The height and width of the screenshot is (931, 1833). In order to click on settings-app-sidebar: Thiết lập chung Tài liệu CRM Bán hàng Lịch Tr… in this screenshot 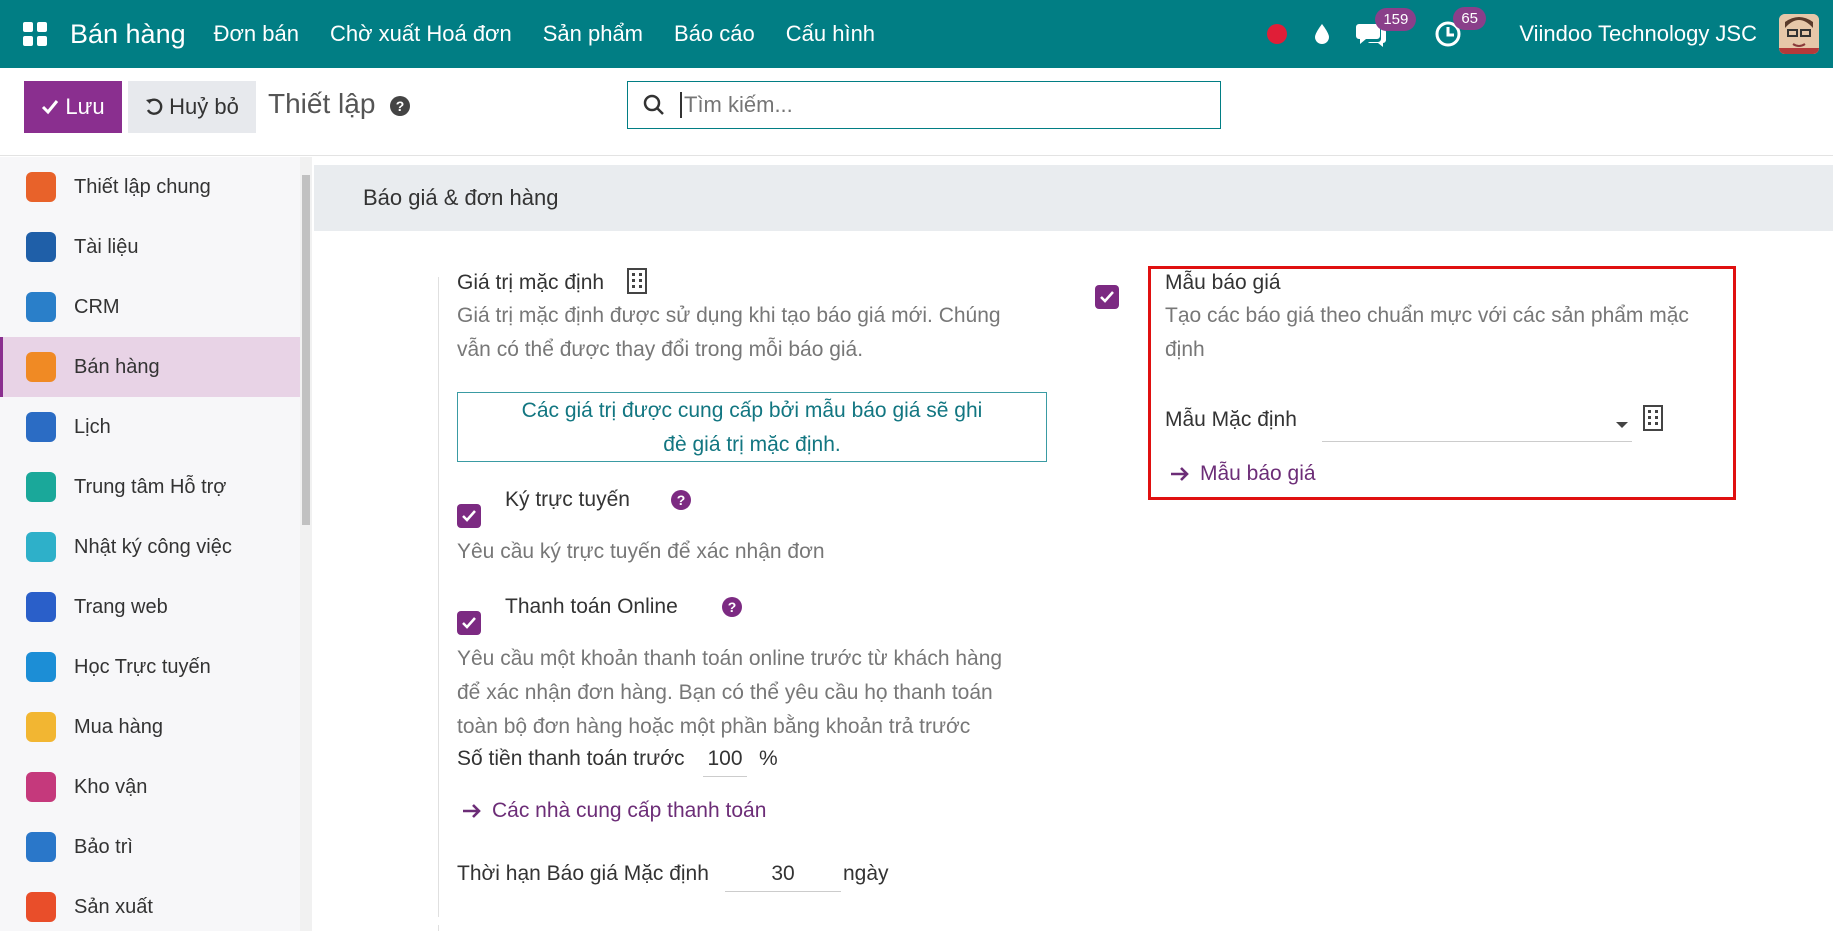, I will do `click(150, 544)`.